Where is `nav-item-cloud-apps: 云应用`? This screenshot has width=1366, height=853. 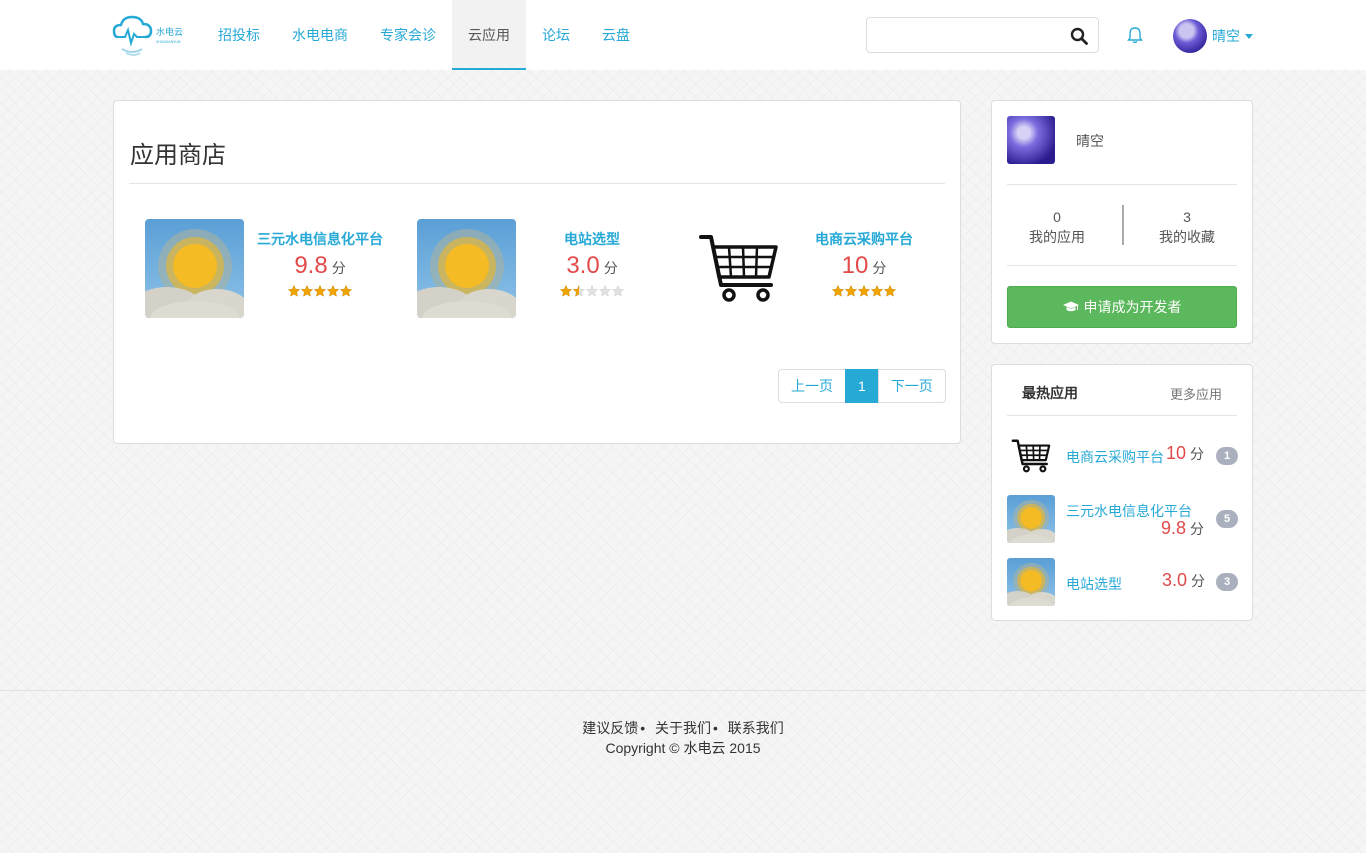 nav-item-cloud-apps: 云应用 is located at coordinates (489, 35).